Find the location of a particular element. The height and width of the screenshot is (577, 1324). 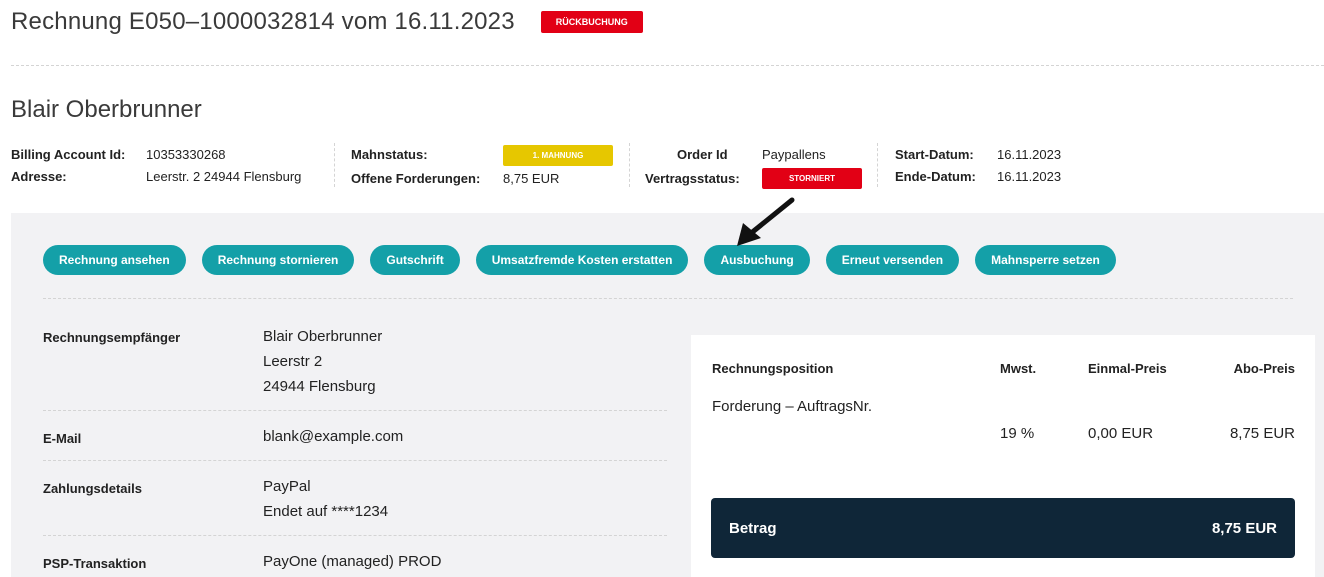

start-date-value: 16.11.2023 is located at coordinates (1029, 154).